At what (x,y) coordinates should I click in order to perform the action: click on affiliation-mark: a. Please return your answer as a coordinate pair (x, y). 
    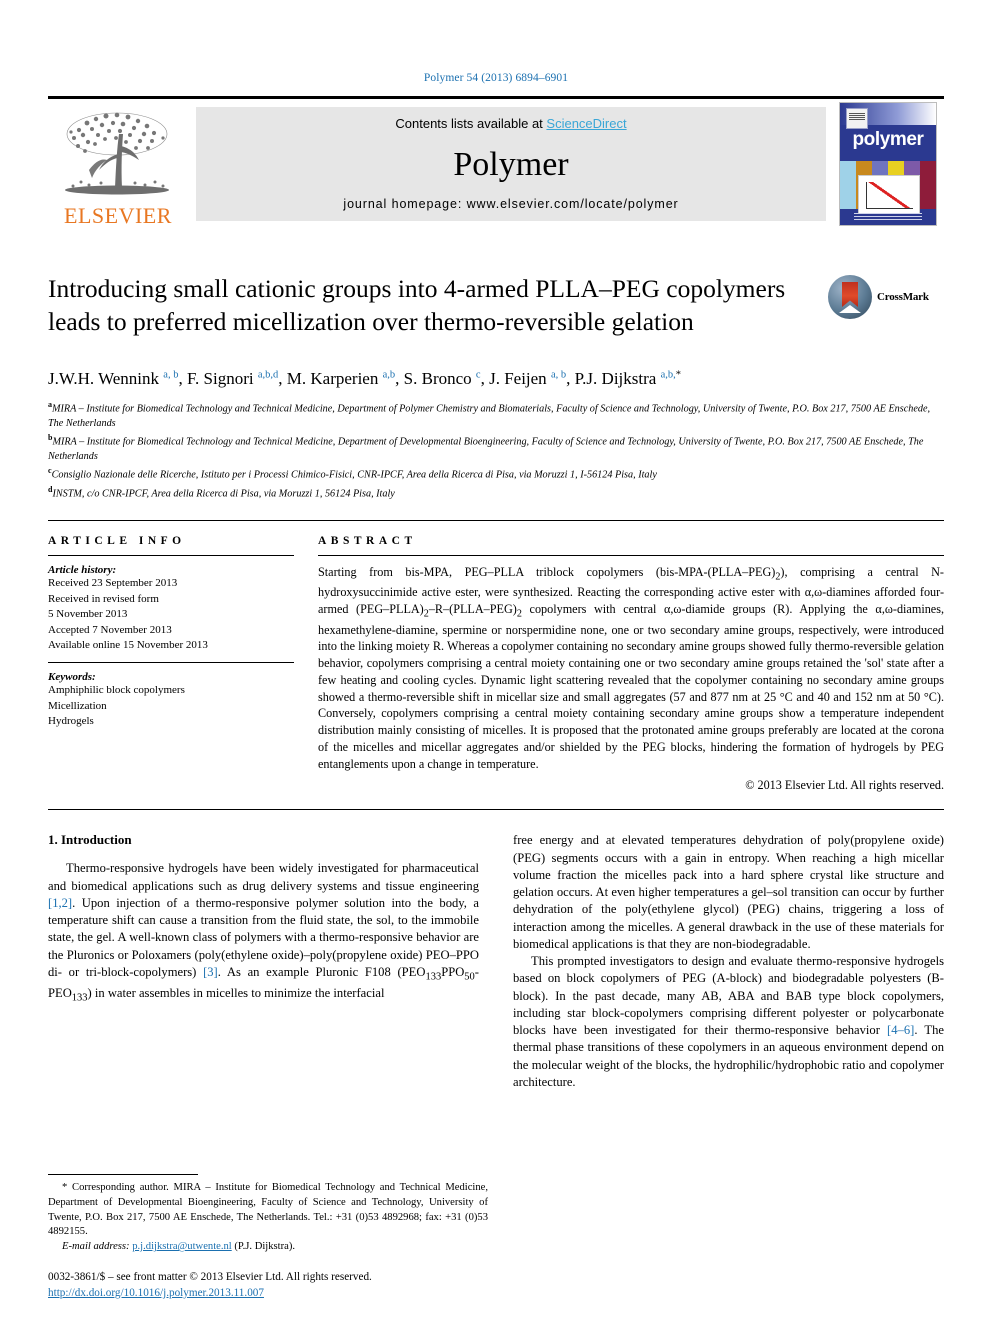
    Looking at the image, I should click on (50, 404).